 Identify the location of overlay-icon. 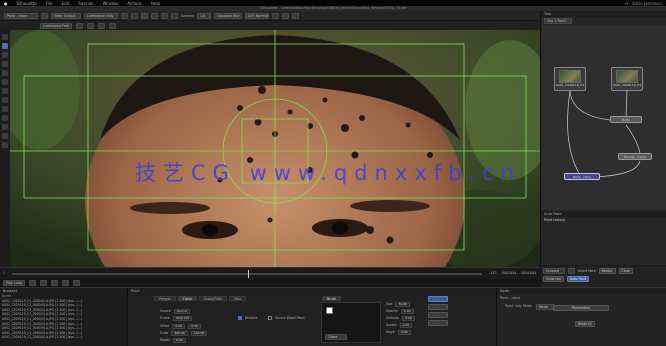
(124, 15).